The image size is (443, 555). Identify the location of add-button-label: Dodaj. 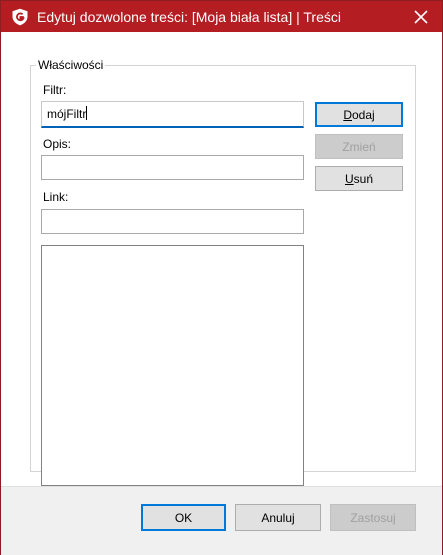
(359, 114).